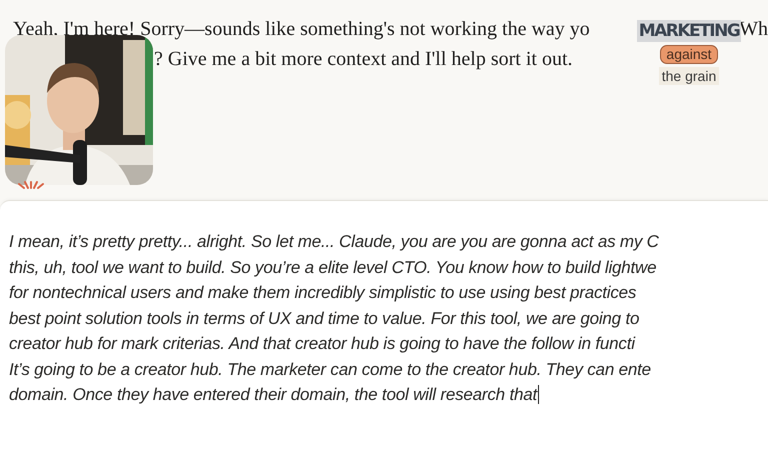 This screenshot has height=450, width=768. Describe the element at coordinates (322, 293) in the screenshot. I see `input-text: for nontechnical users and make them incredibly simplistic to use using best practices` at that location.